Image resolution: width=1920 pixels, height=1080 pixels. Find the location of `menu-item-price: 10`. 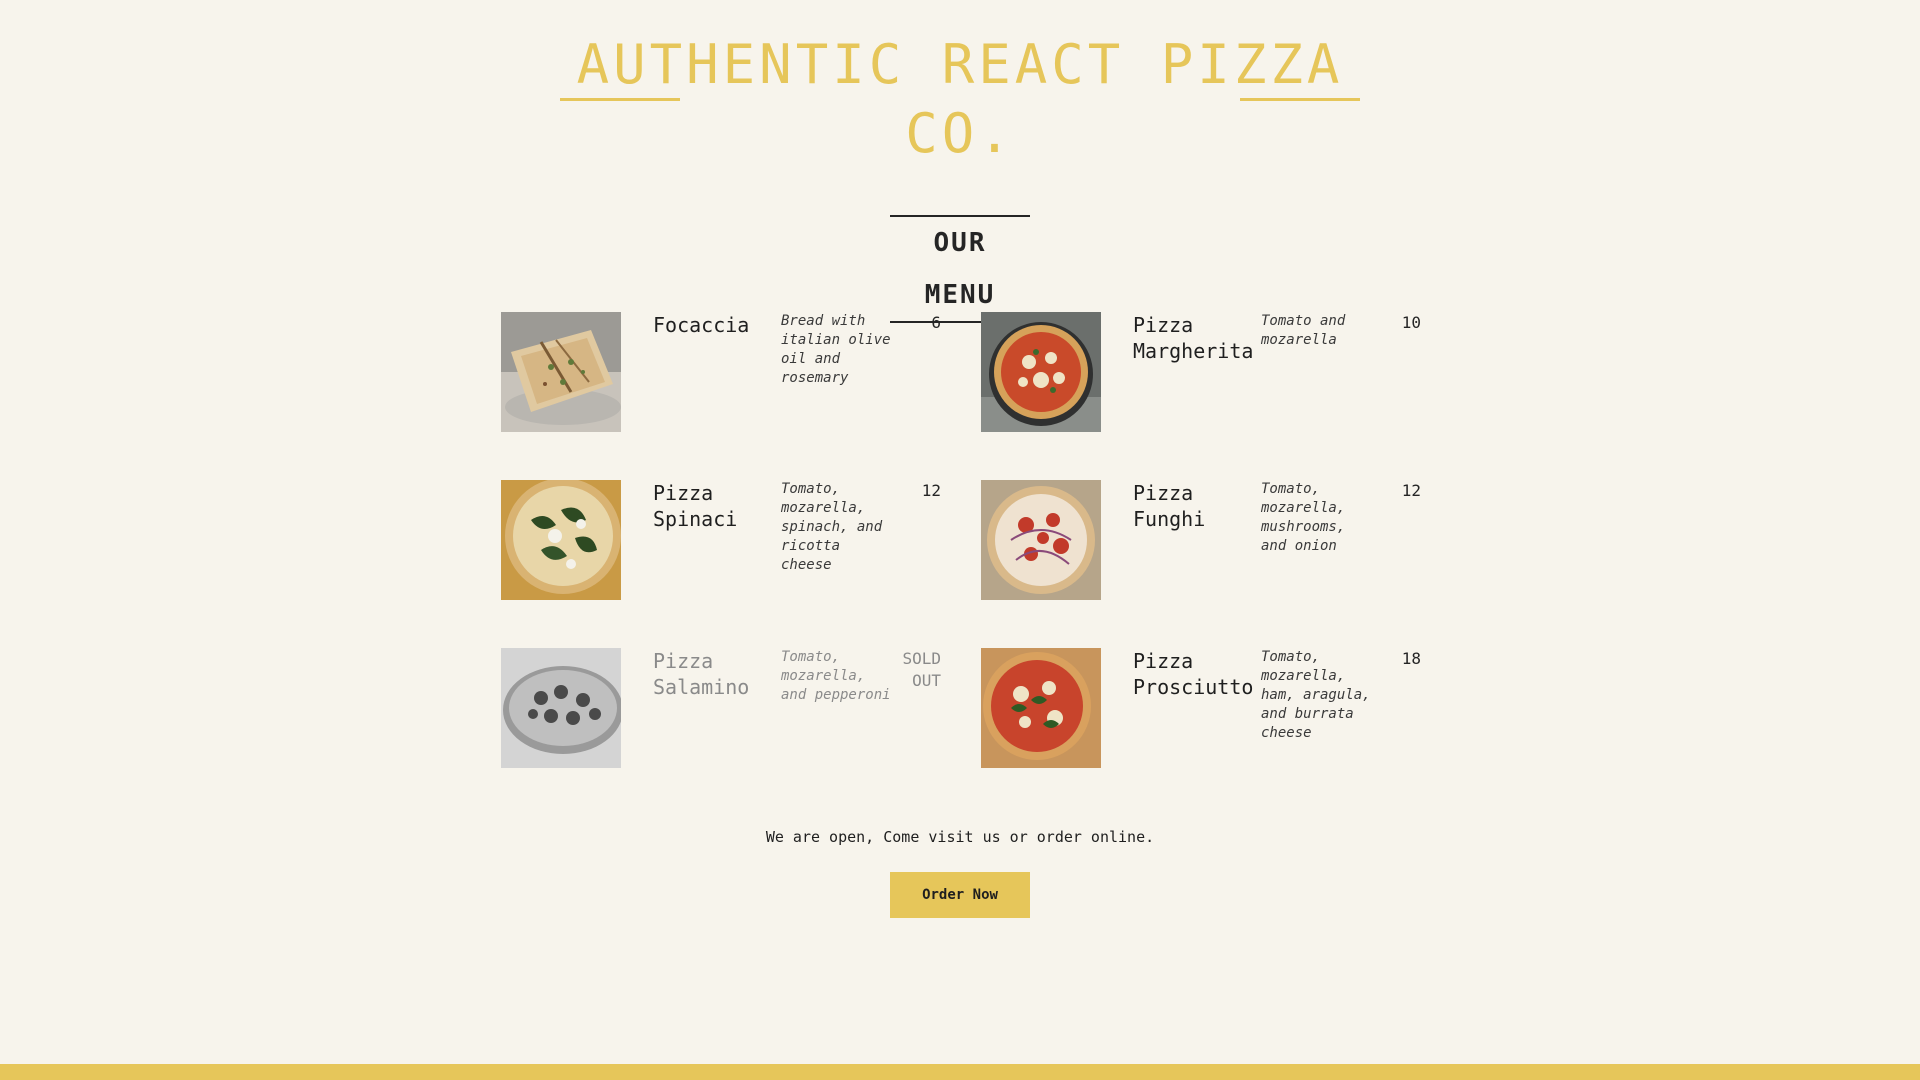

menu-item-price: 10 is located at coordinates (1411, 322).